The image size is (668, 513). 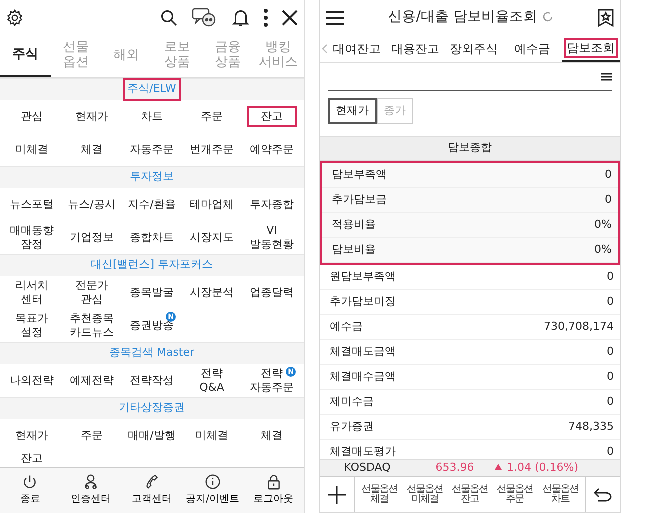 I want to click on menu-item: 리서치 센터, so click(x=32, y=292).